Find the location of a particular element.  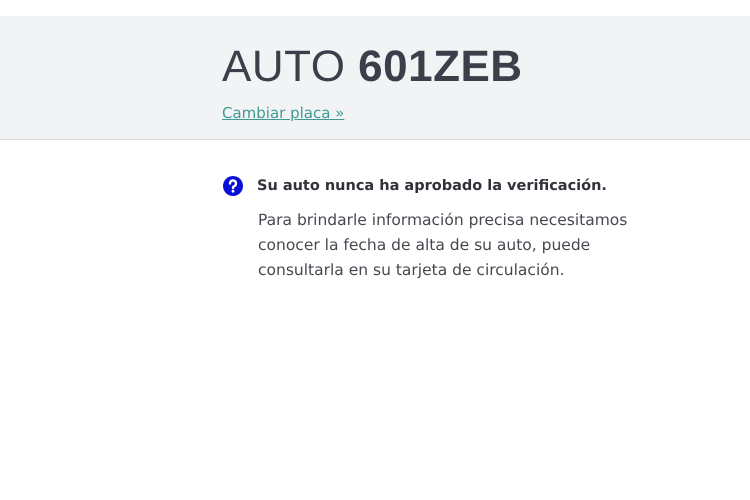

change-plate-link: Cambiar placa » is located at coordinates (283, 113).